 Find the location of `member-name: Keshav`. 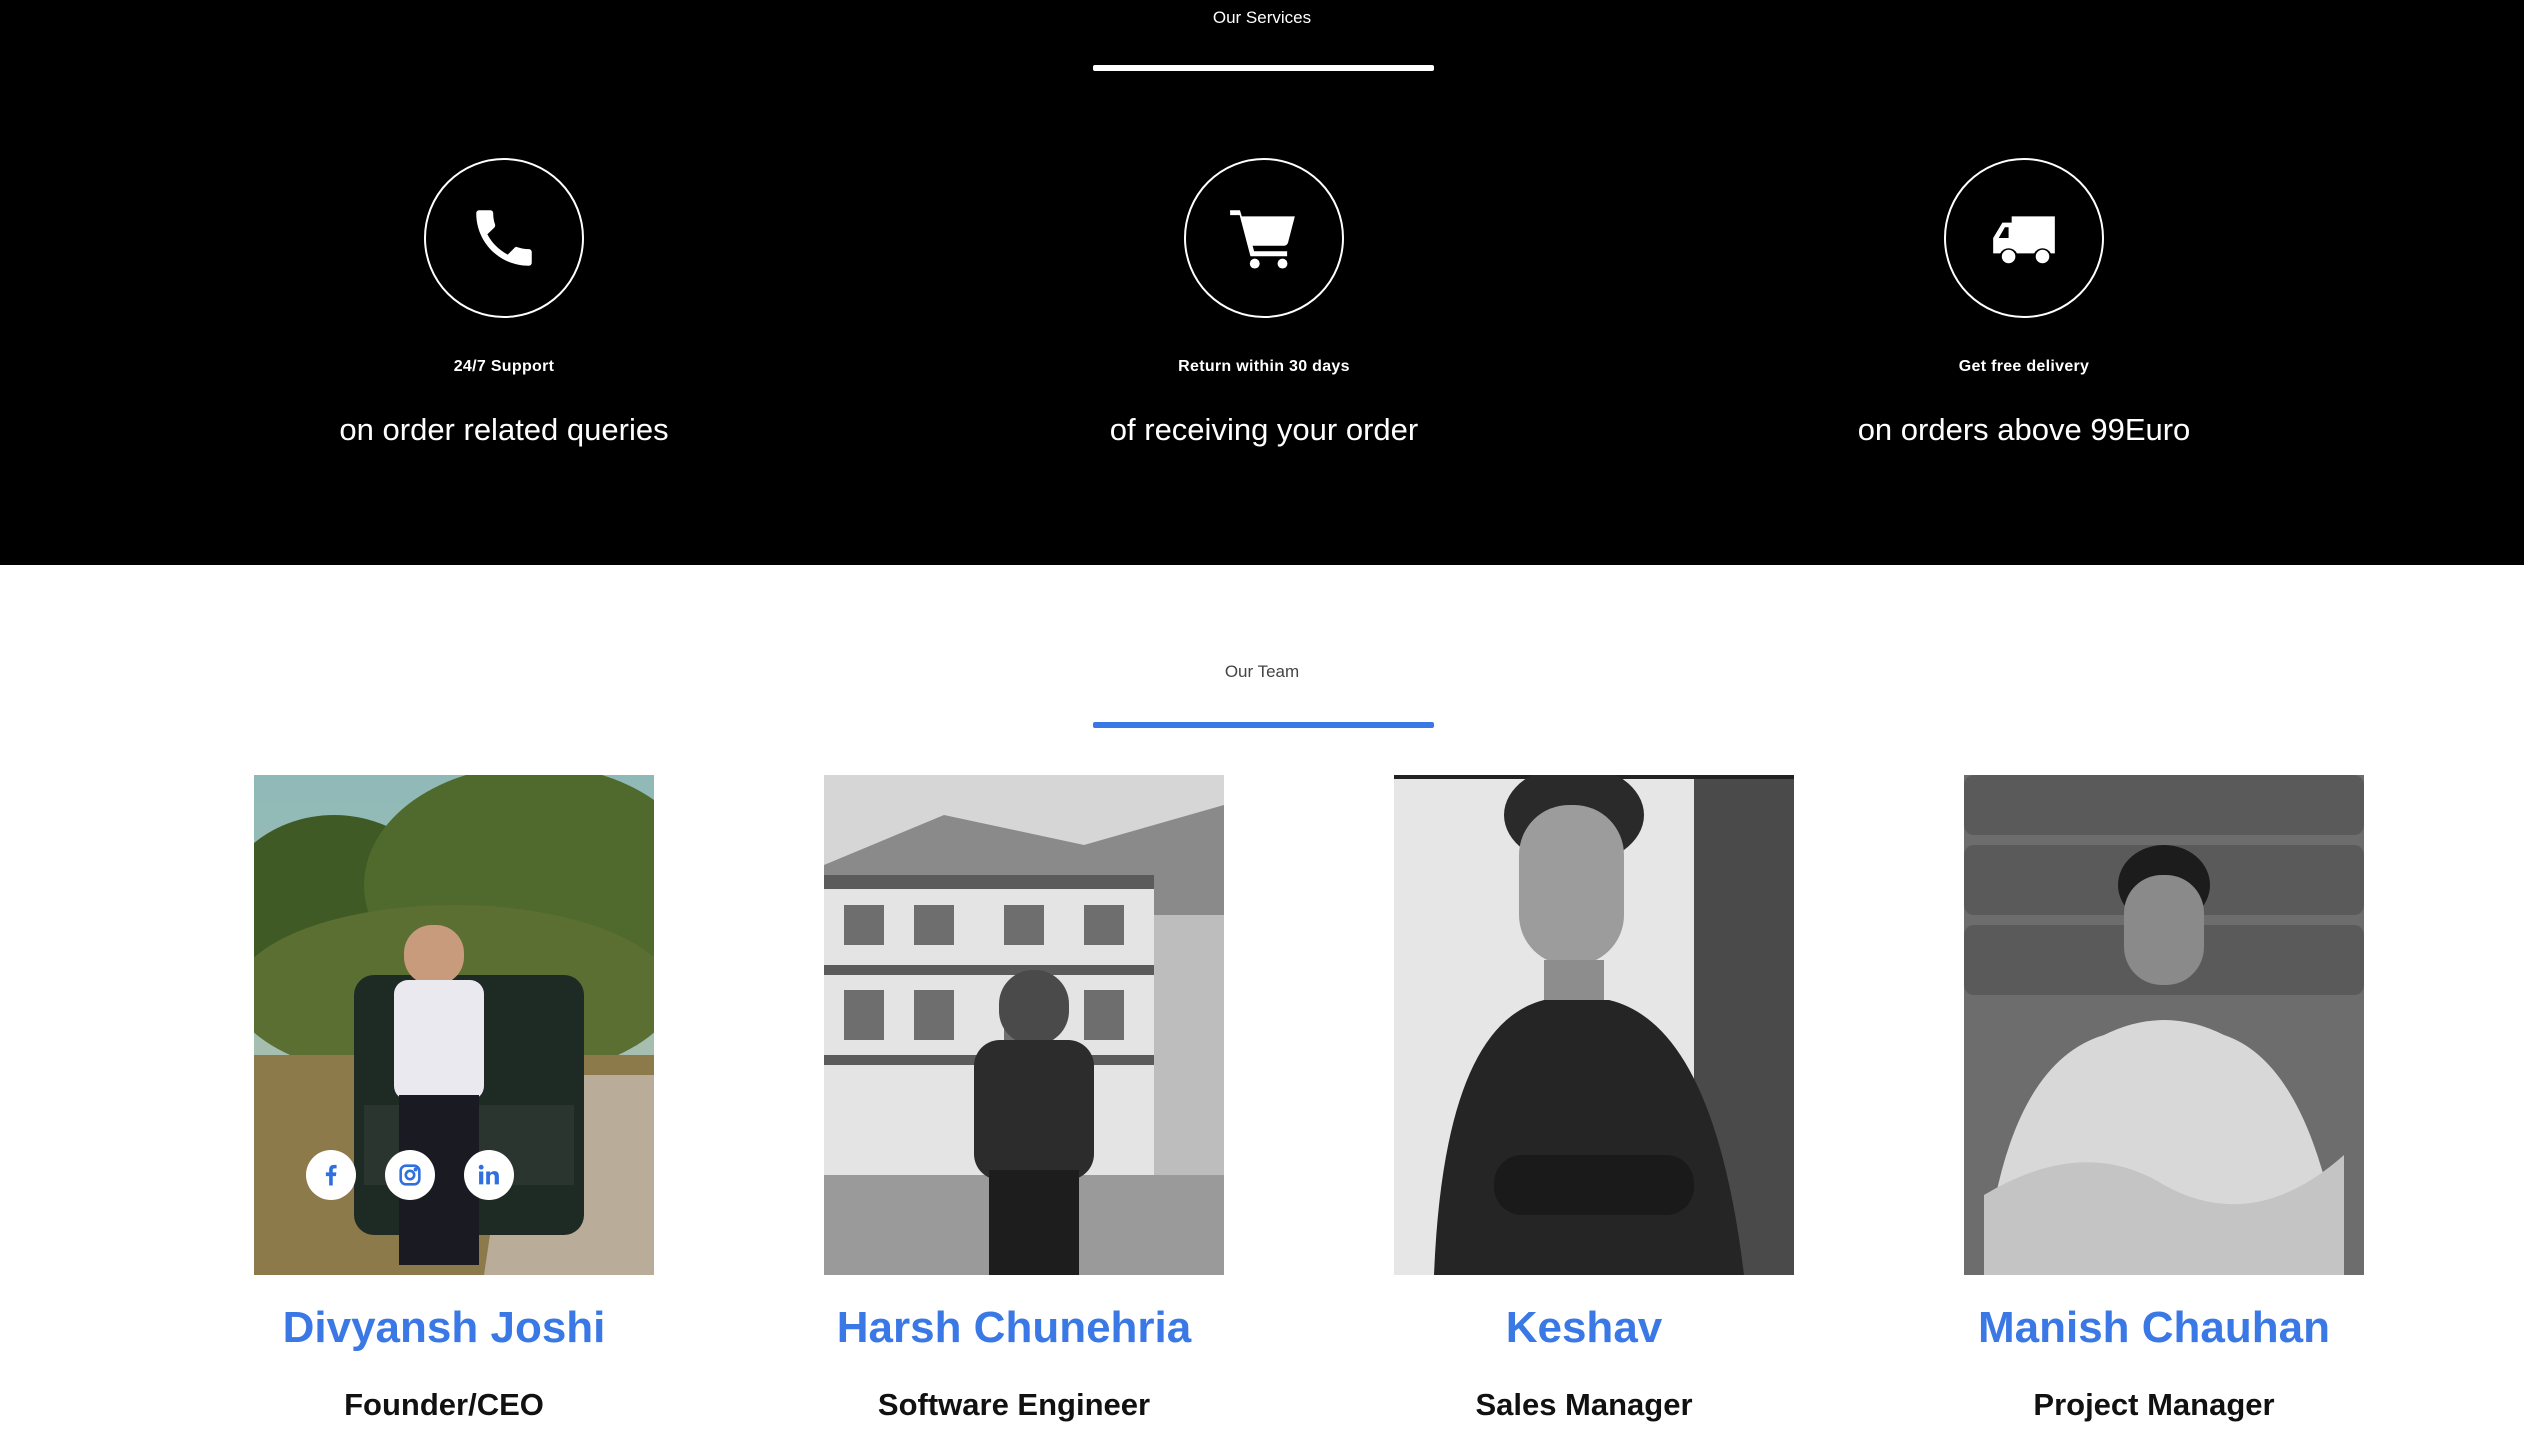

member-name: Keshav is located at coordinates (1584, 1327).